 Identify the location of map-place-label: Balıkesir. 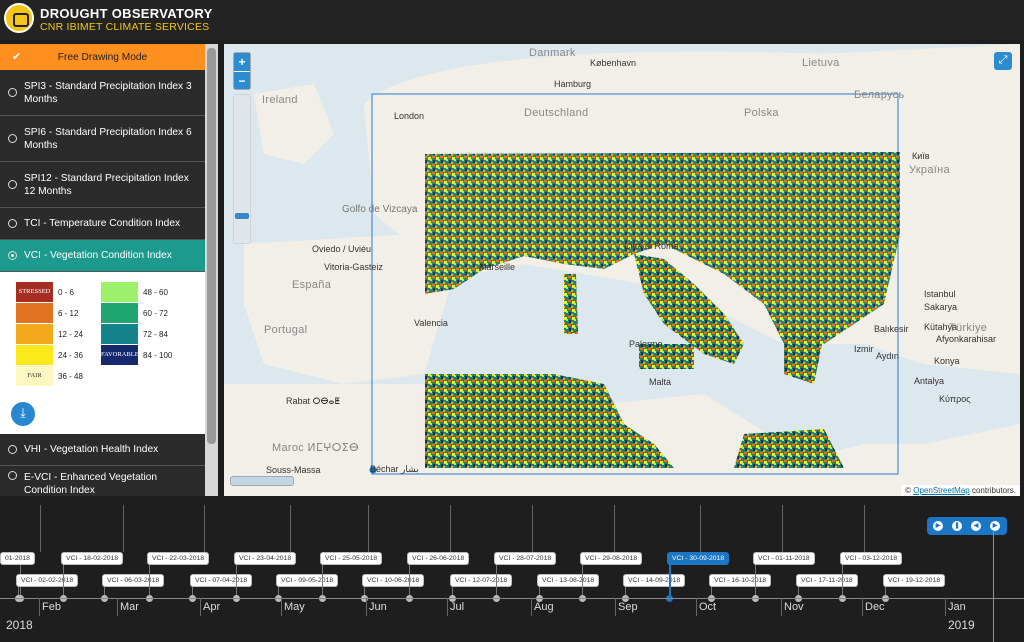
(891, 329).